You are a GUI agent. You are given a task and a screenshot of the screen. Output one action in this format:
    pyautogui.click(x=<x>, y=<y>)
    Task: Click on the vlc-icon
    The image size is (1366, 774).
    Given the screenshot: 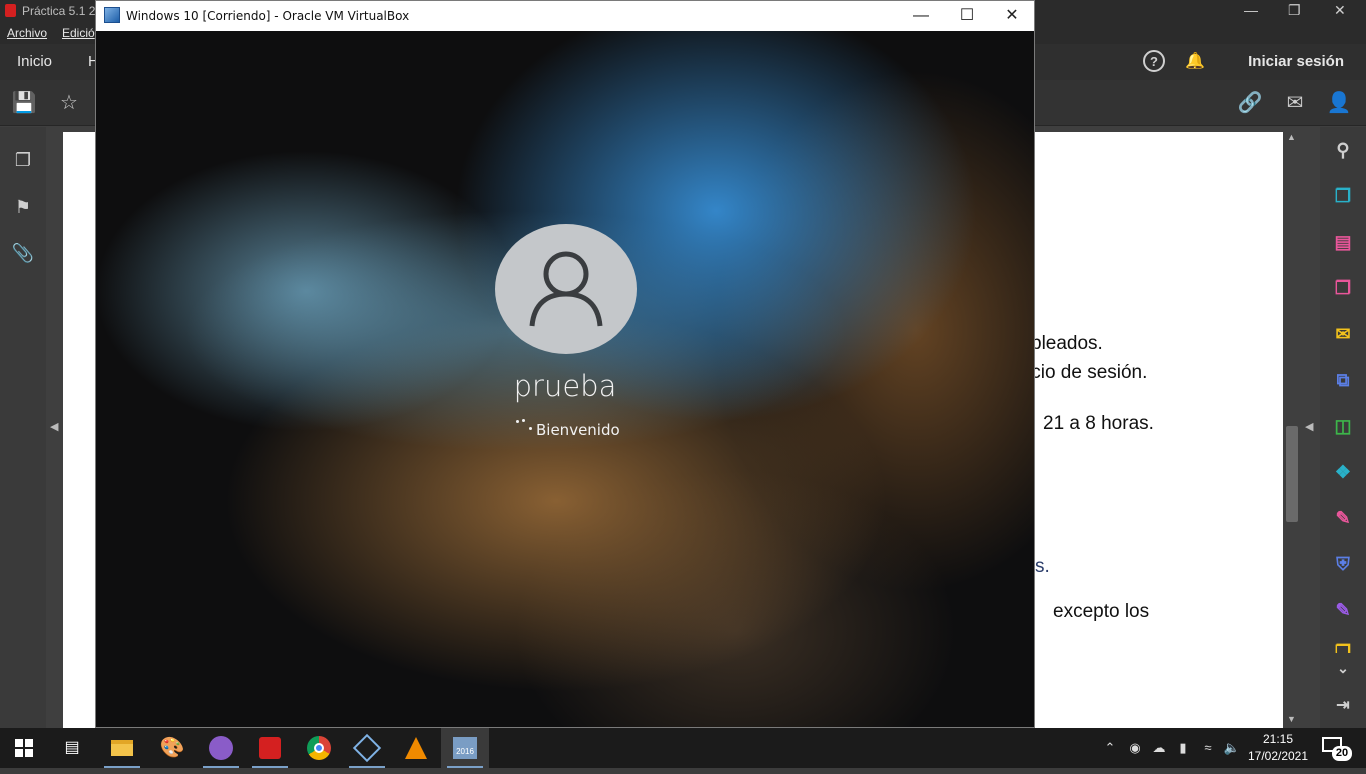 What is the action you would take?
    pyautogui.click(x=416, y=748)
    